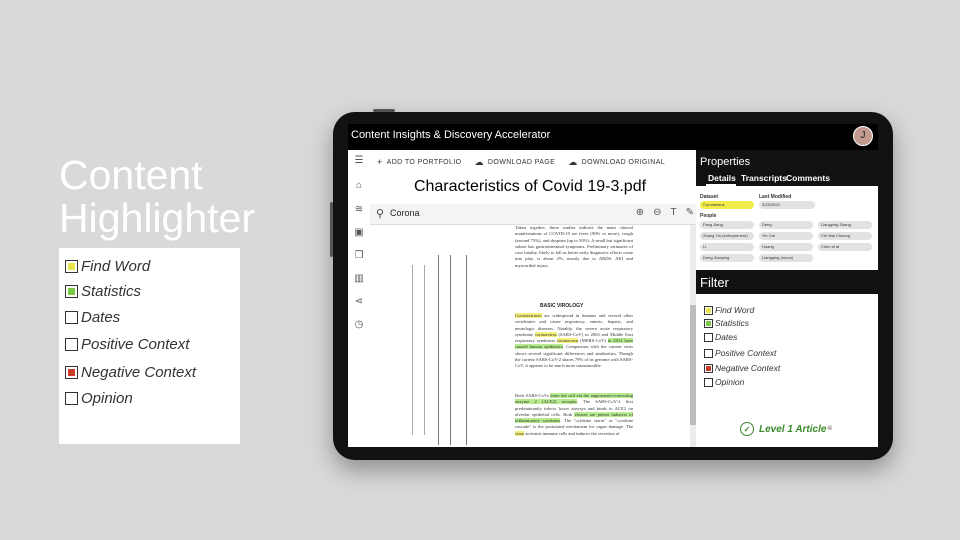 Image resolution: width=960 pixels, height=540 pixels. Describe the element at coordinates (534, 214) in the screenshot. I see `document-search-bar: ⚲ Corona ⊕ ⊖ T ✎` at that location.